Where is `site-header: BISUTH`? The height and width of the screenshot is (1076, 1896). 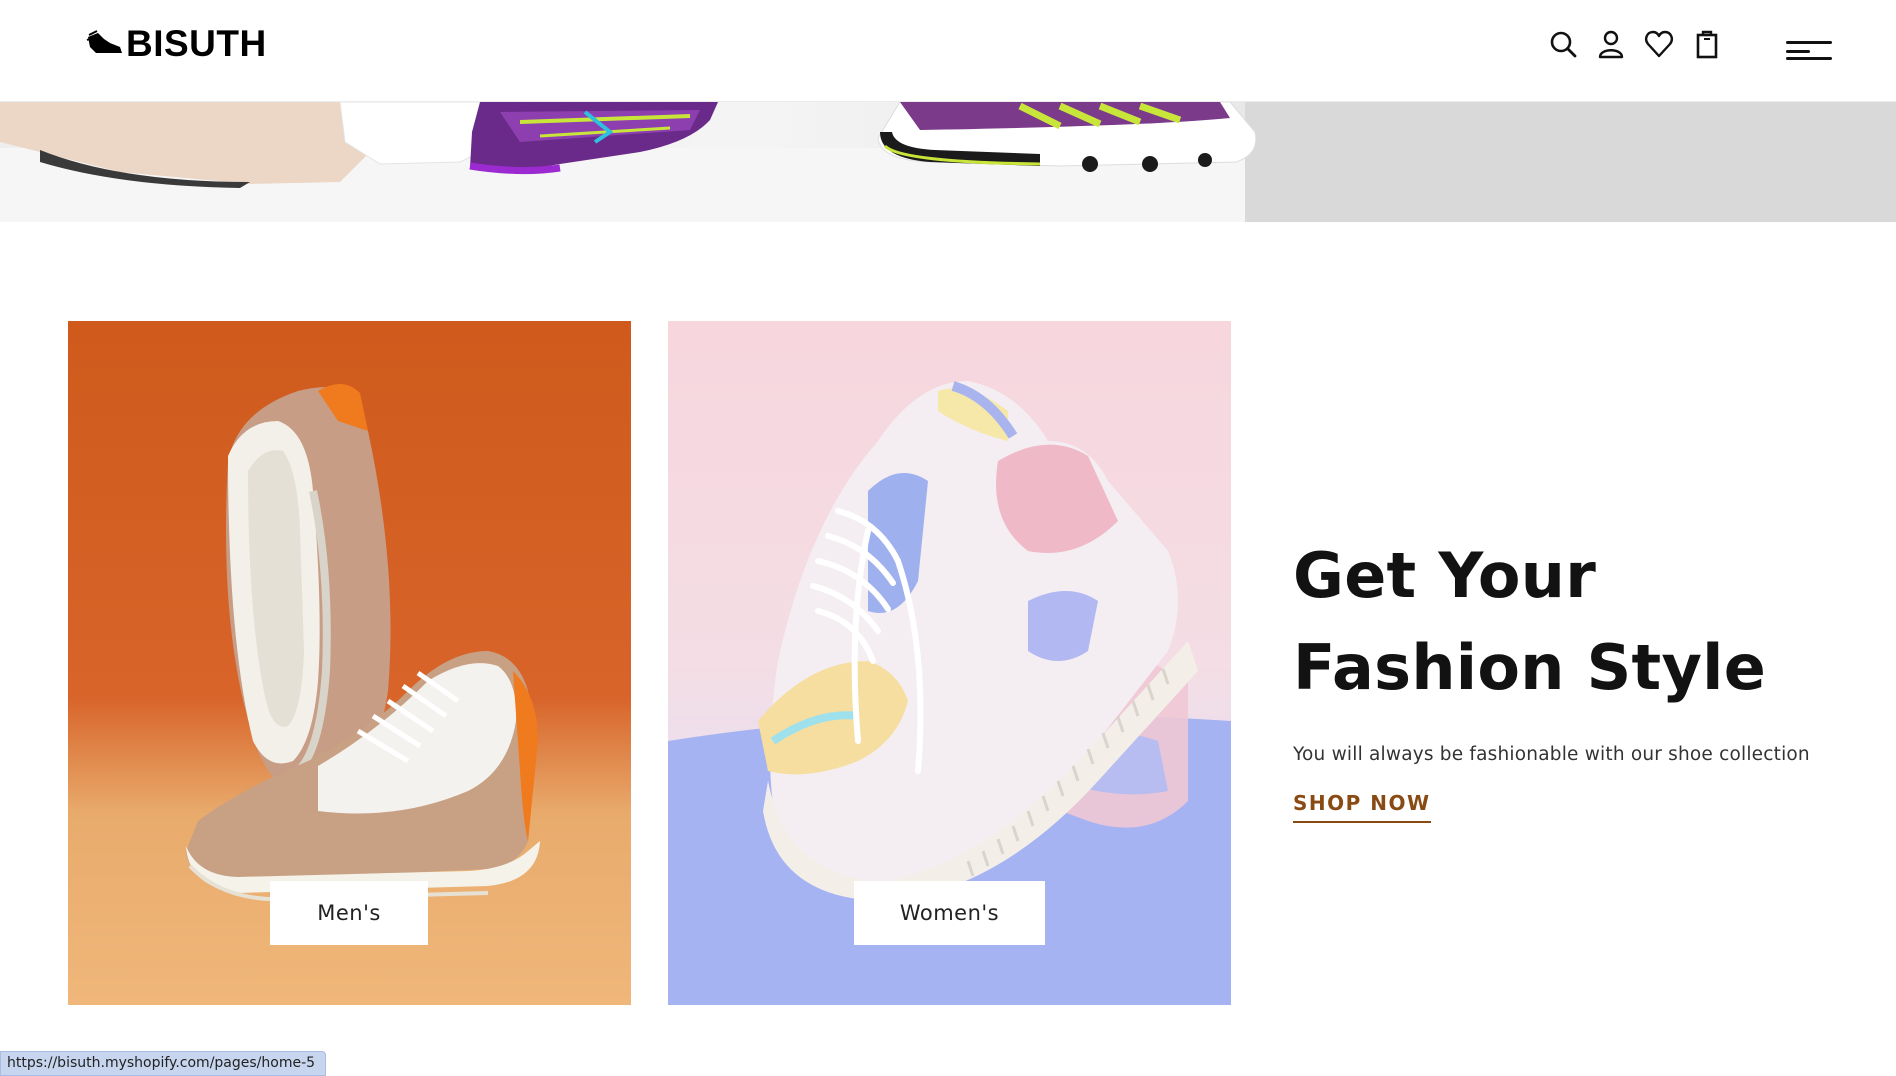
site-header: BISUTH is located at coordinates (948, 51).